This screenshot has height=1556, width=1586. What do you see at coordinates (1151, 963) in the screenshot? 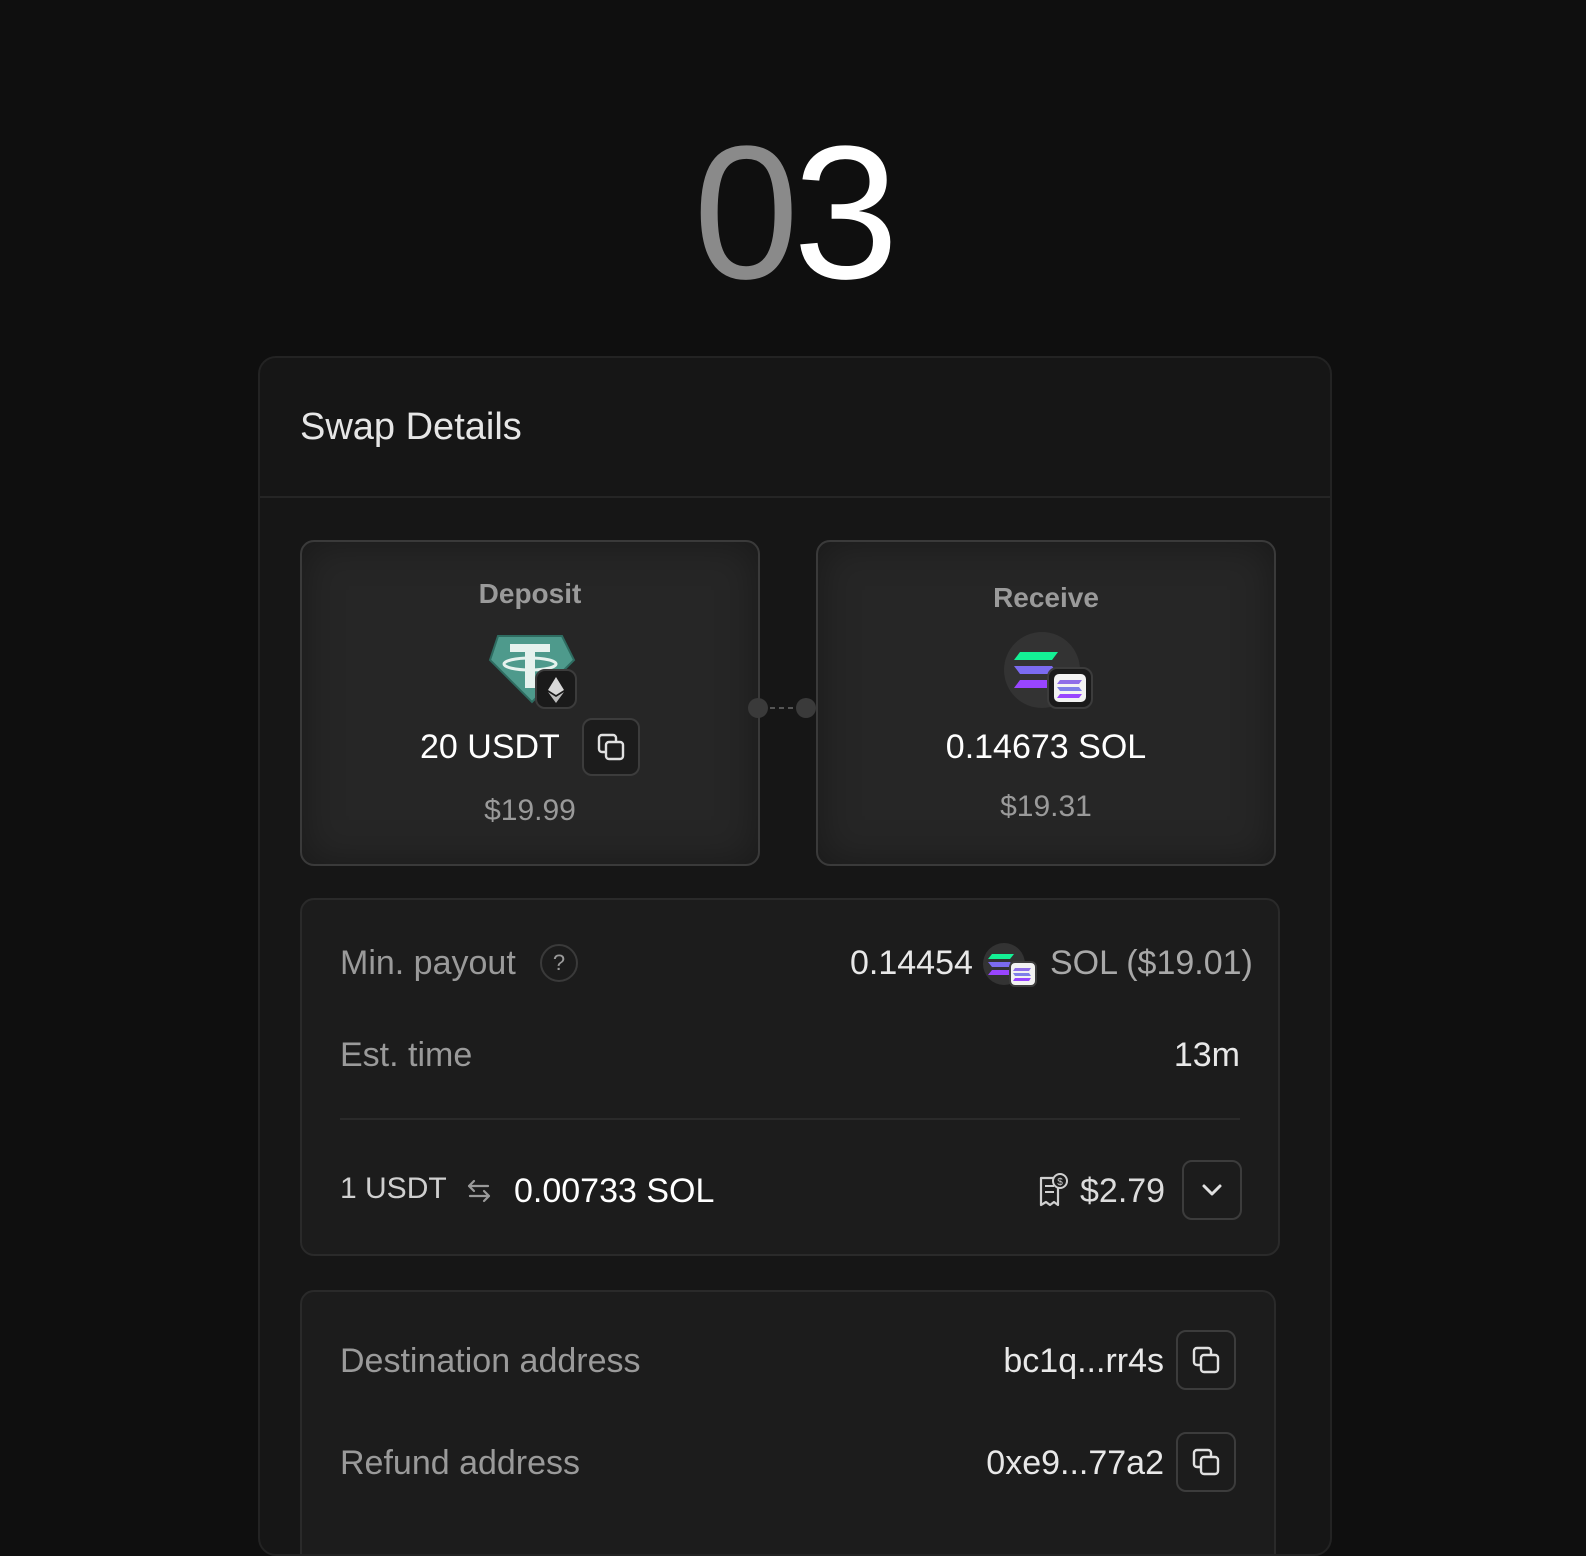
I see `min-payout-symbol: SOL ($19.01)` at bounding box center [1151, 963].